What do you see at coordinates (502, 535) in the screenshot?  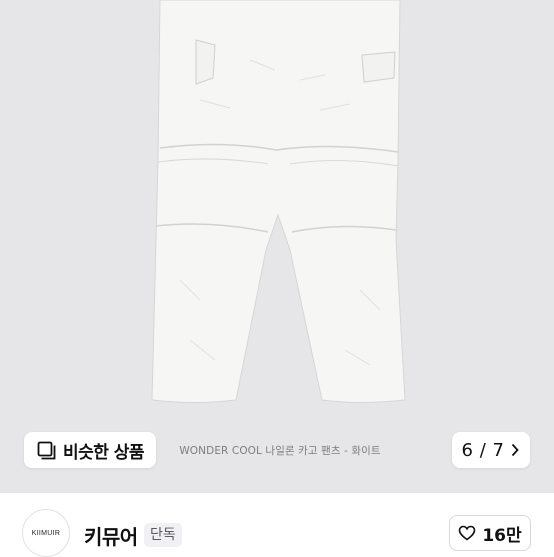 I see `like-count: 16만` at bounding box center [502, 535].